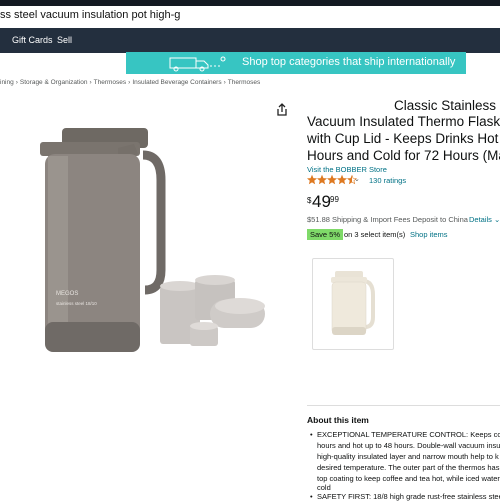 This screenshot has height=501, width=500. What do you see at coordinates (429, 234) in the screenshot?
I see `shop-items-link: Shop items` at bounding box center [429, 234].